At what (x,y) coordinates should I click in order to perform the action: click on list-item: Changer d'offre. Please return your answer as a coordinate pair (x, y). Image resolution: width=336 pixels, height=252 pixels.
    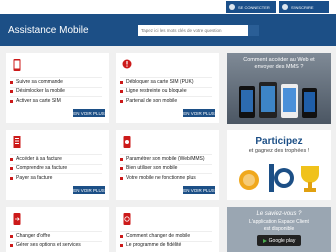
    Looking at the image, I should click on (56, 236).